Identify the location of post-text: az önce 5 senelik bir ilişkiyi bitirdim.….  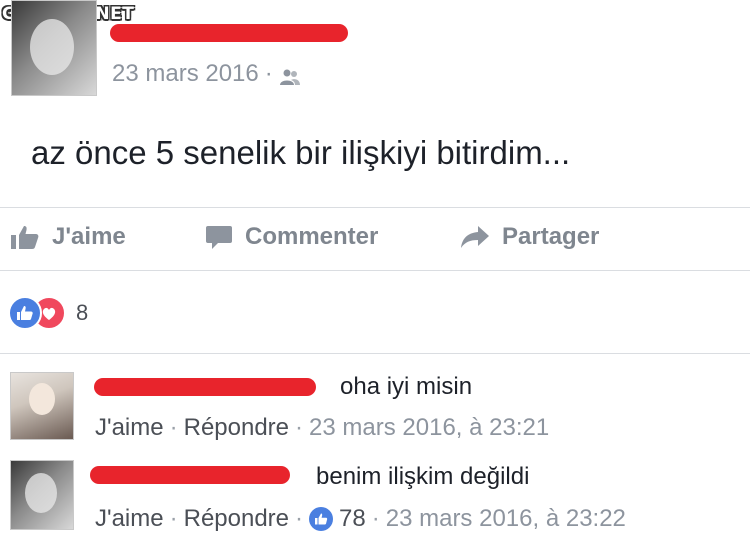
(301, 152).